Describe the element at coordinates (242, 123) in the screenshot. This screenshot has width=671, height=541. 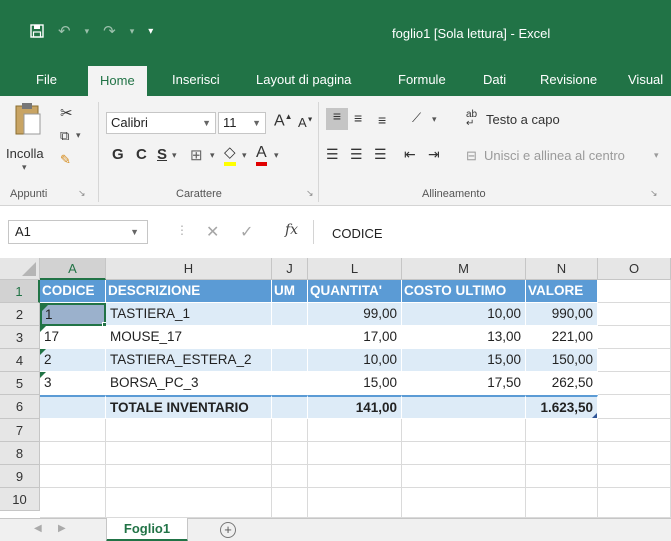
I see `font-size-select: 11 ▼` at that location.